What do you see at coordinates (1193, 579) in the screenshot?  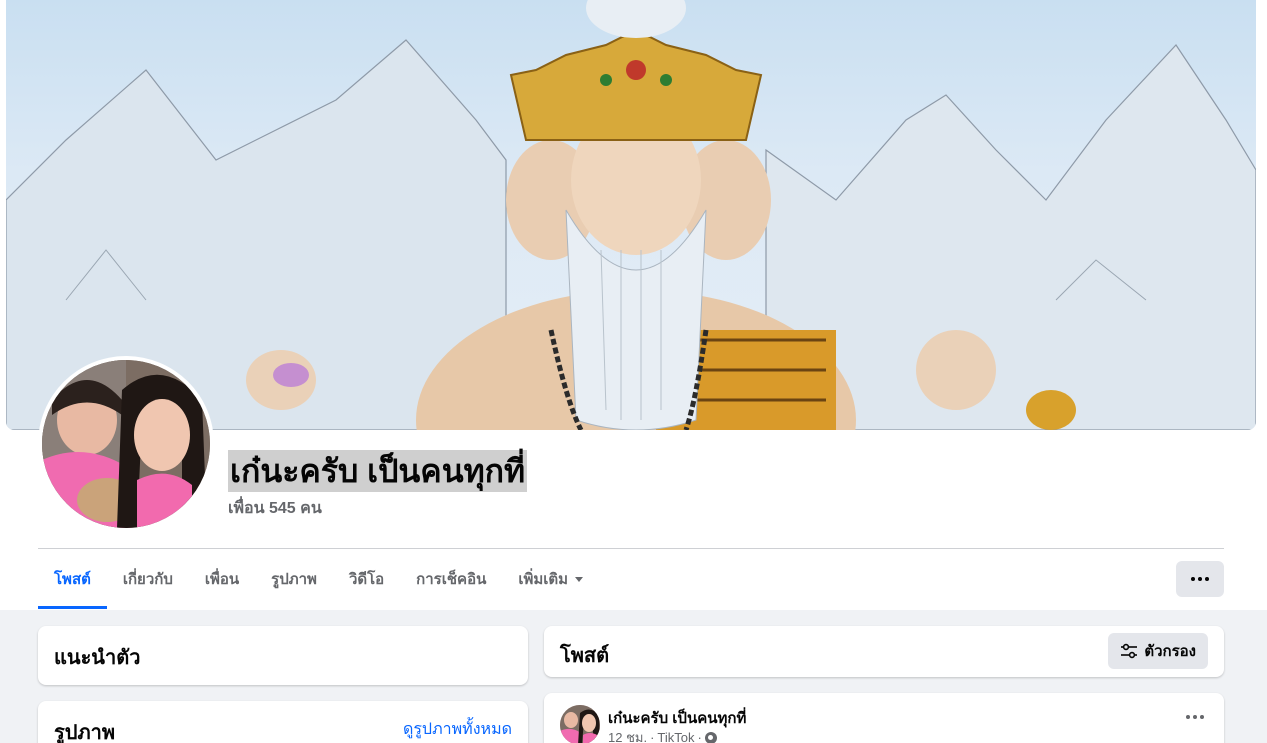 I see `more-dots-icon` at bounding box center [1193, 579].